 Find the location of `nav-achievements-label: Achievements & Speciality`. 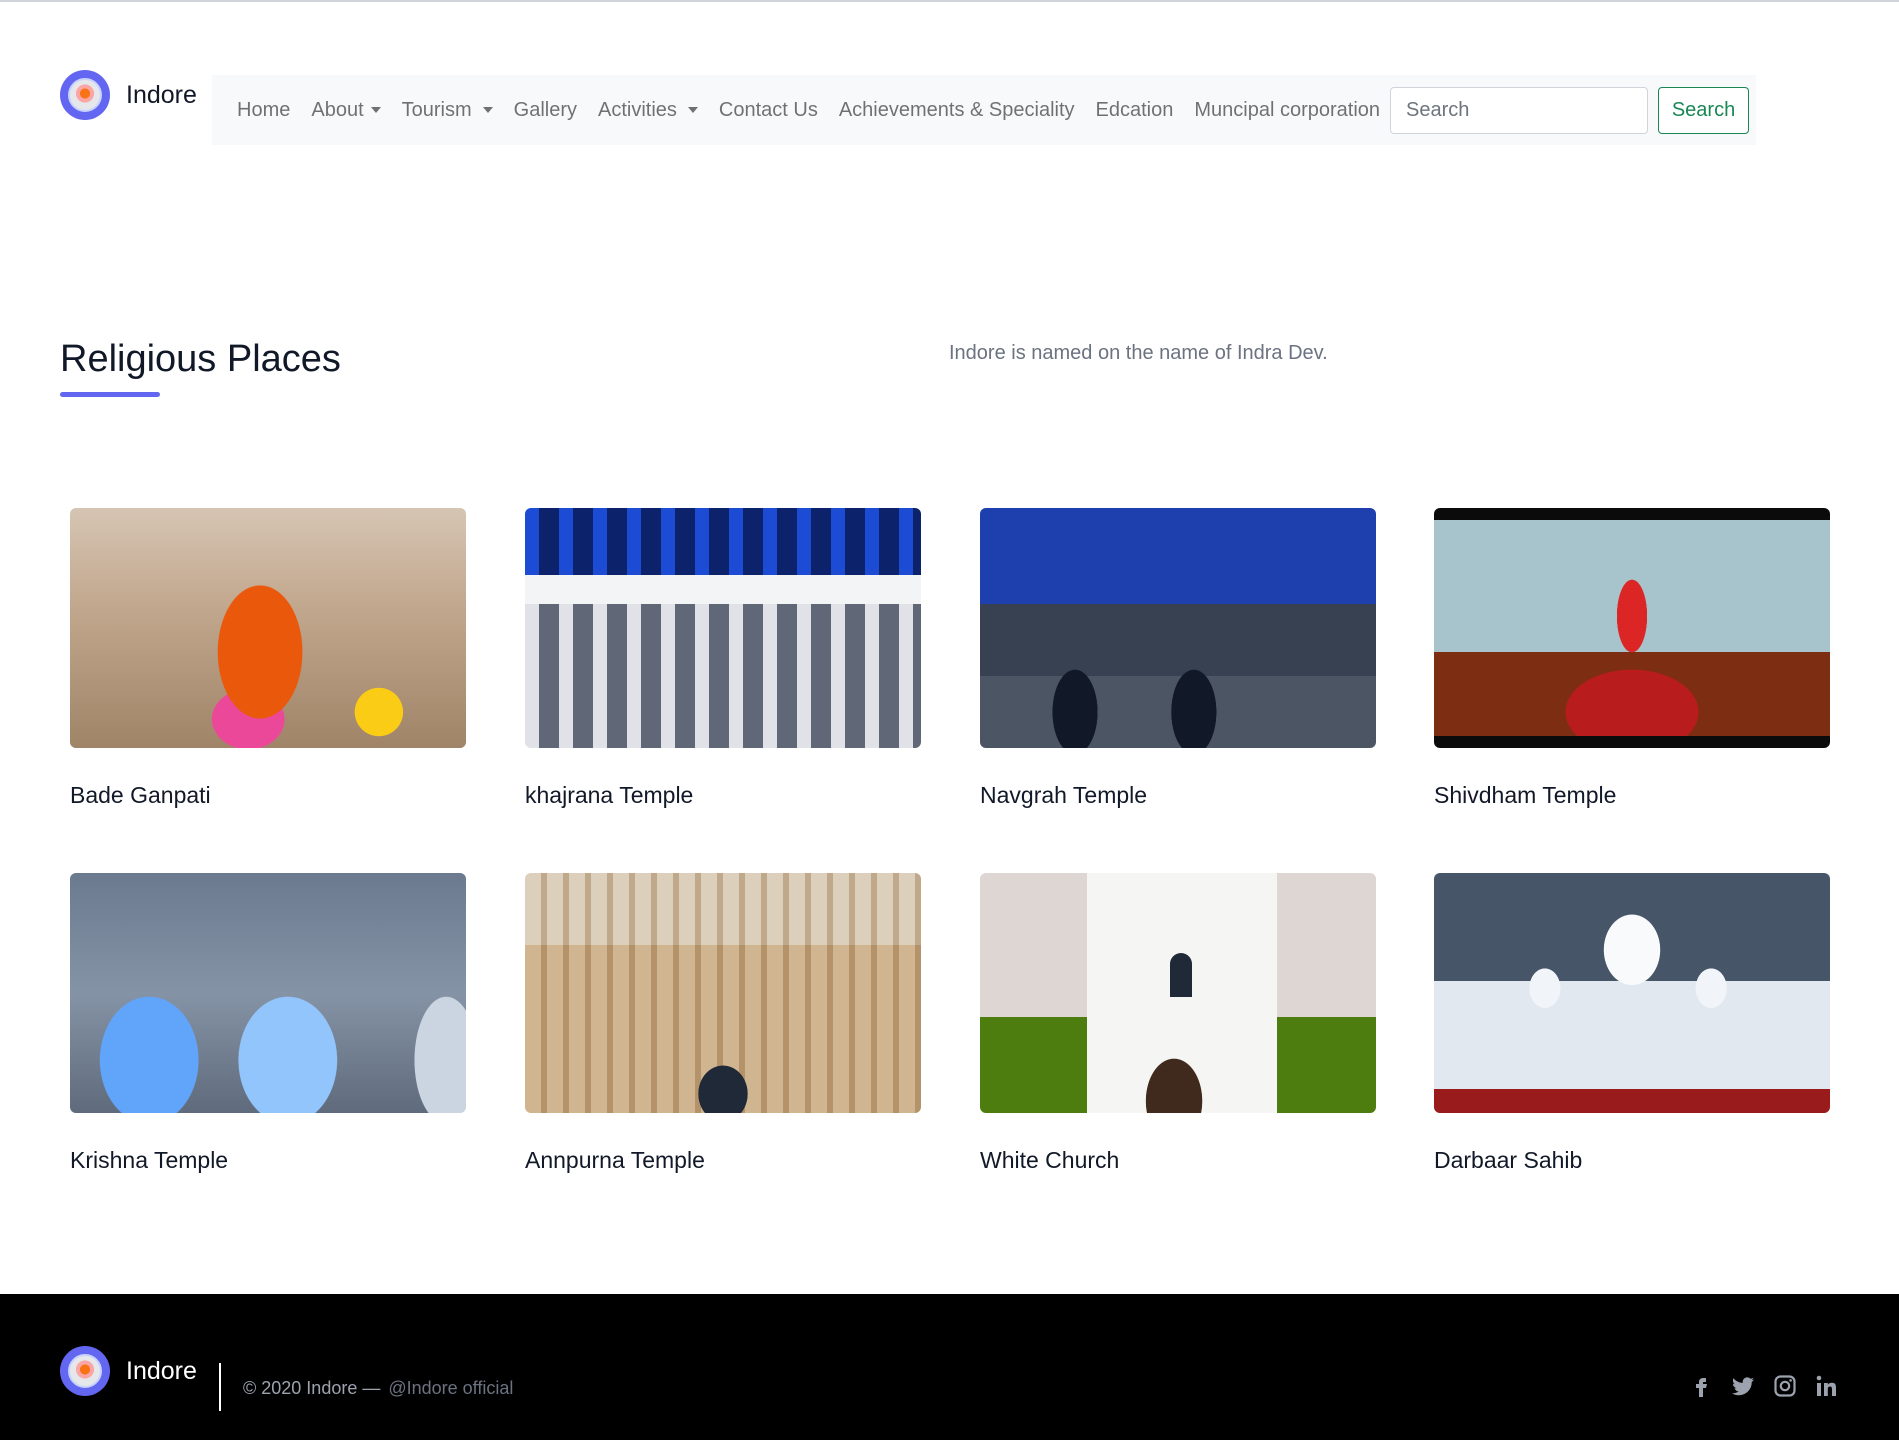

nav-achievements-label: Achievements & Speciality is located at coordinates (956, 109).